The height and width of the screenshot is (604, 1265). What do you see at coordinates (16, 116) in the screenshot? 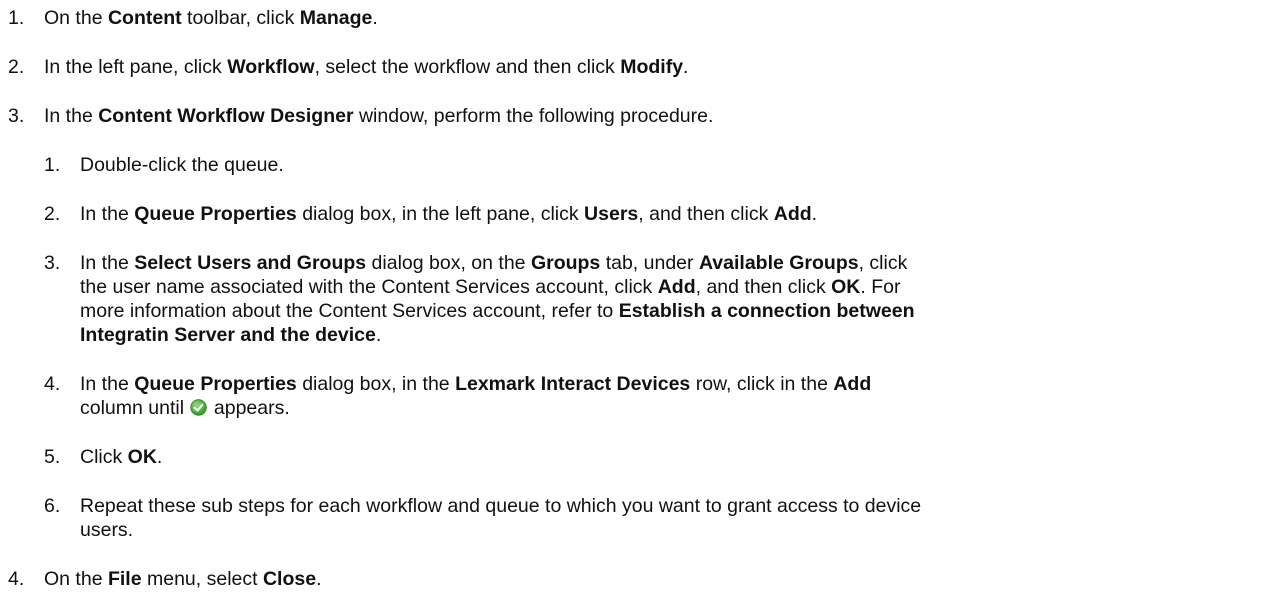
I see `step-3-number: 3.` at bounding box center [16, 116].